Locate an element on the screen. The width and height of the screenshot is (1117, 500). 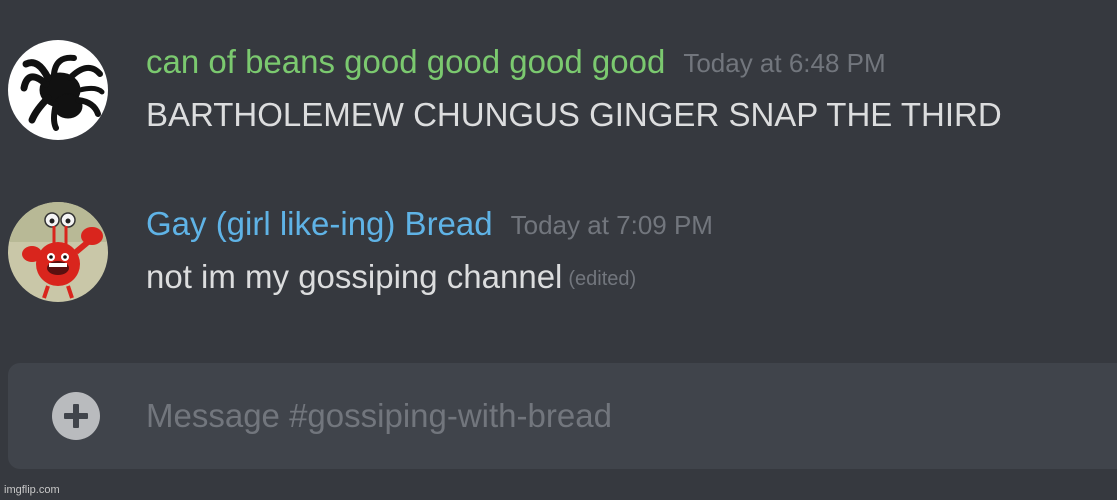
edited-label: (edited) is located at coordinates (602, 279).